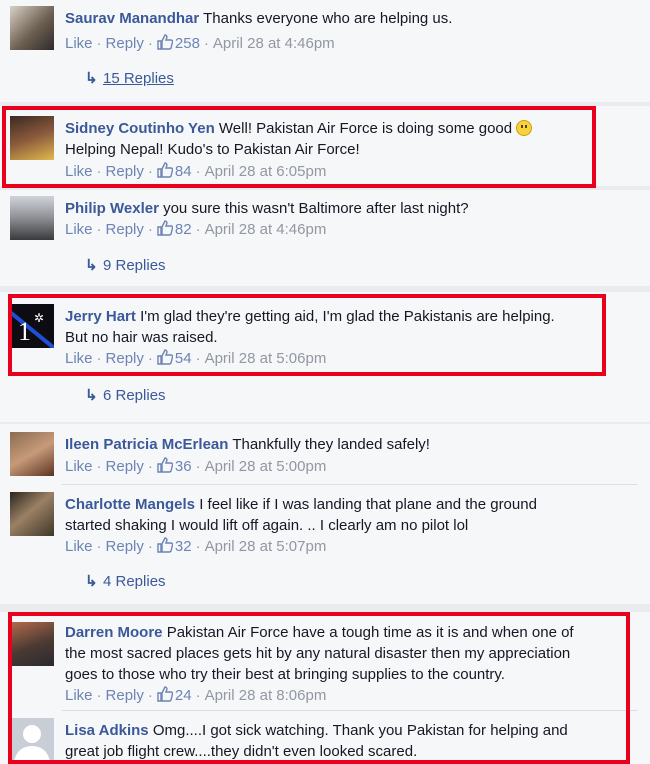 Image resolution: width=650 pixels, height=764 pixels. I want to click on author-name: Ileen Patricia McErlean, so click(146, 444).